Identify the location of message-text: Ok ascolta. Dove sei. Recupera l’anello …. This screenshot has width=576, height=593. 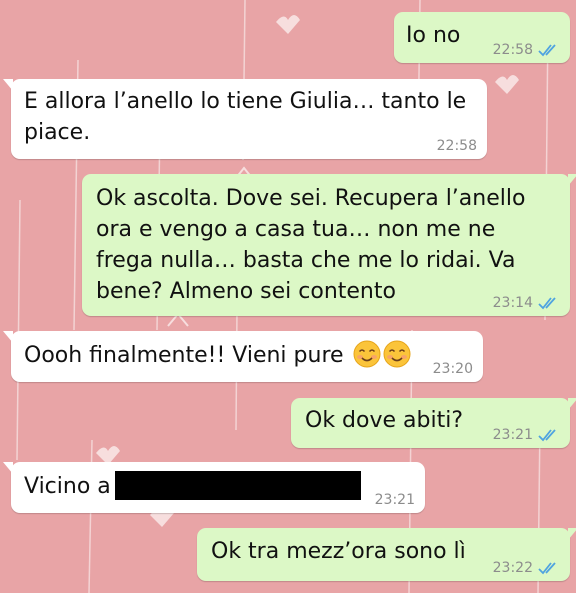
(311, 245).